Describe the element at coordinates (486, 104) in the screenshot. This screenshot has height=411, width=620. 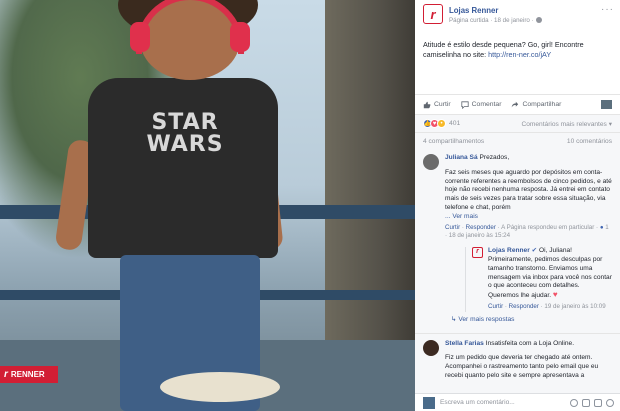
I see `comment-label: Comentar` at that location.